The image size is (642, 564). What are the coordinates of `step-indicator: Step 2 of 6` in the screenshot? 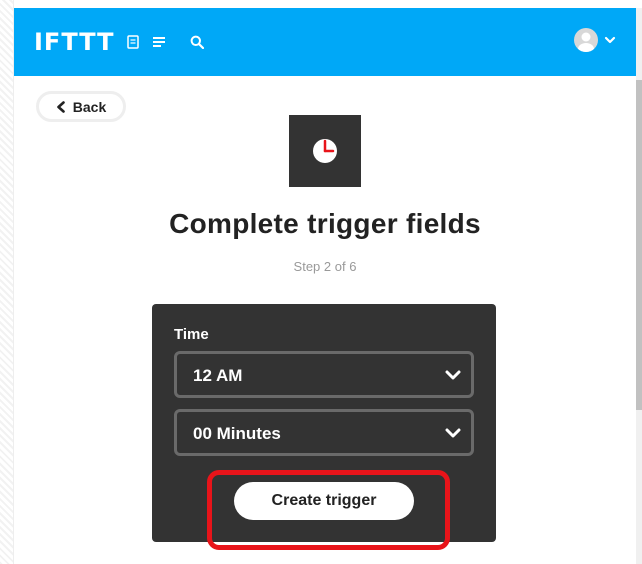 It's located at (325, 266).